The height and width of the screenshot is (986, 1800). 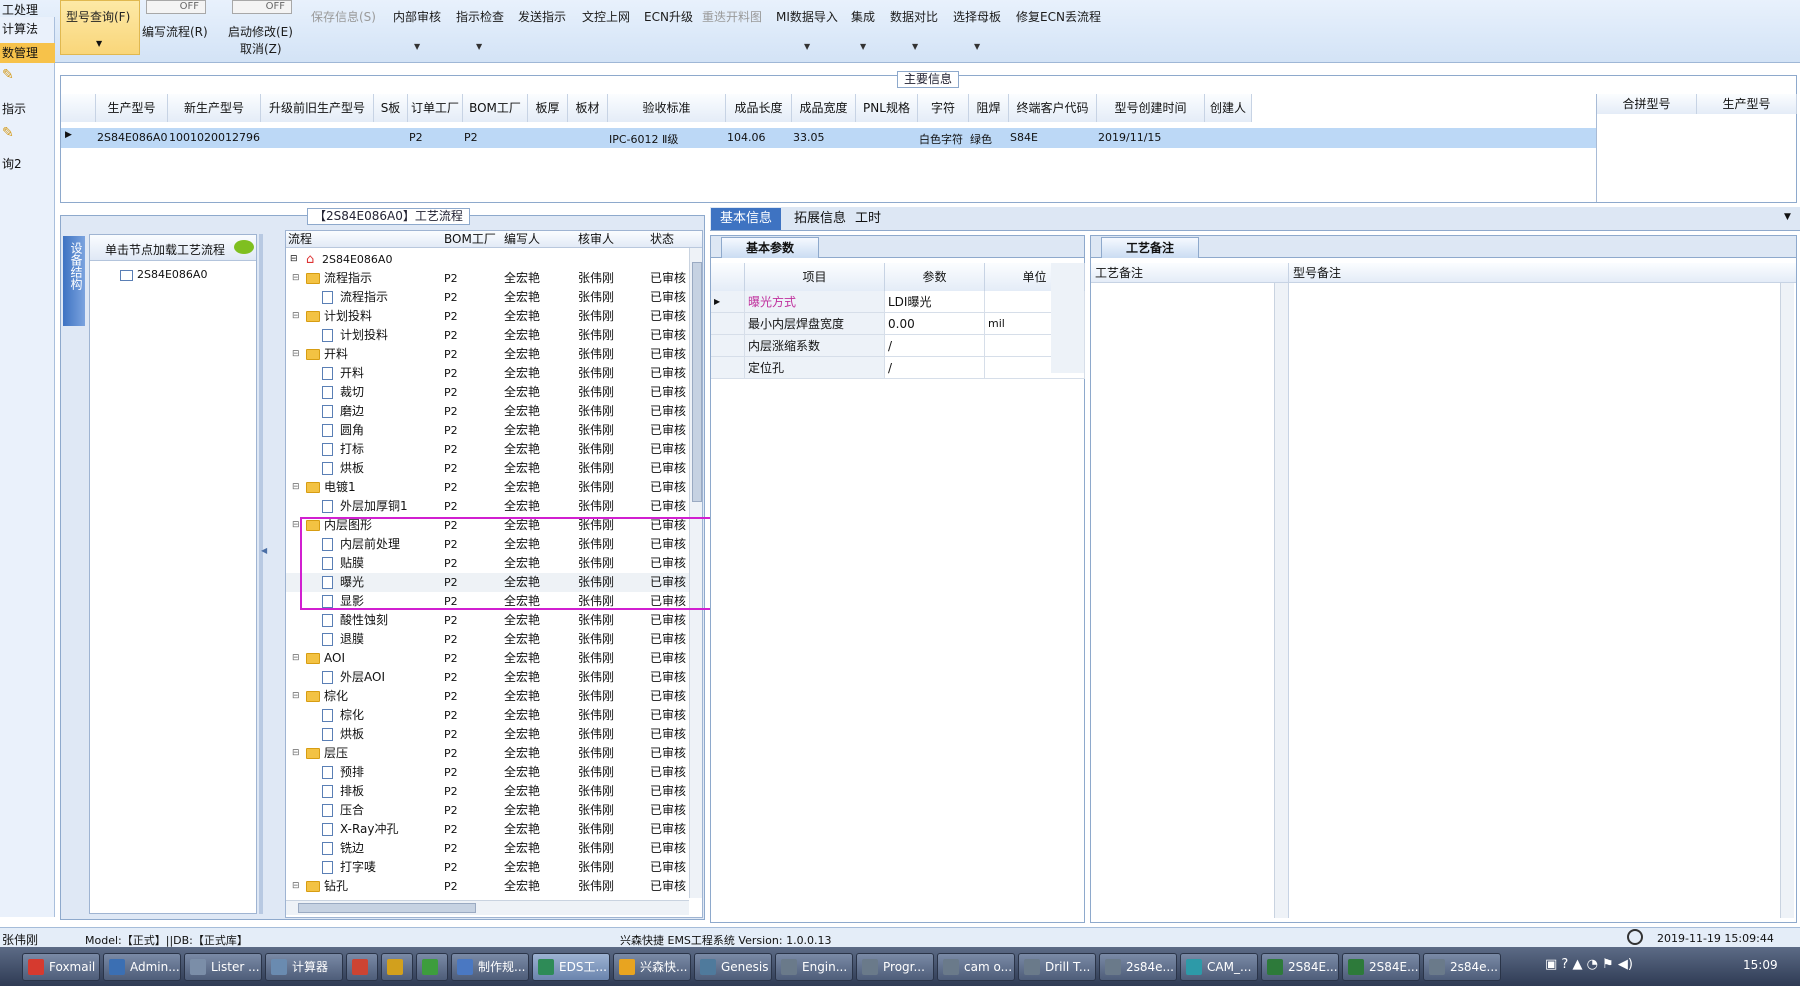 What do you see at coordinates (491, 696) in the screenshot?
I see `tree-row: ⊟ 棕化 P2 全宏艳 张伟刚 已审核` at bounding box center [491, 696].